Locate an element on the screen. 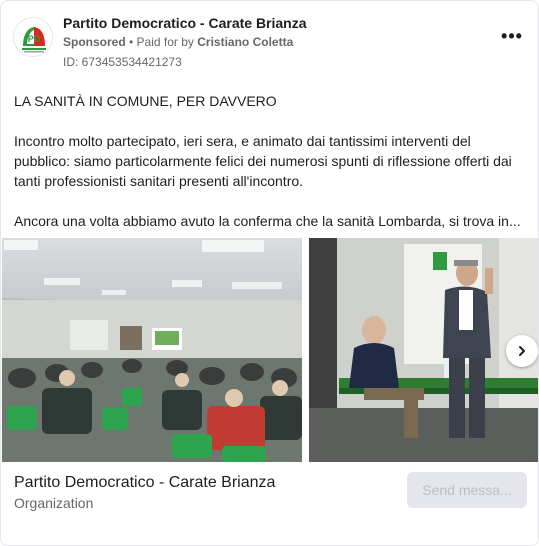  svg-text: PD is located at coordinates (34, 39).